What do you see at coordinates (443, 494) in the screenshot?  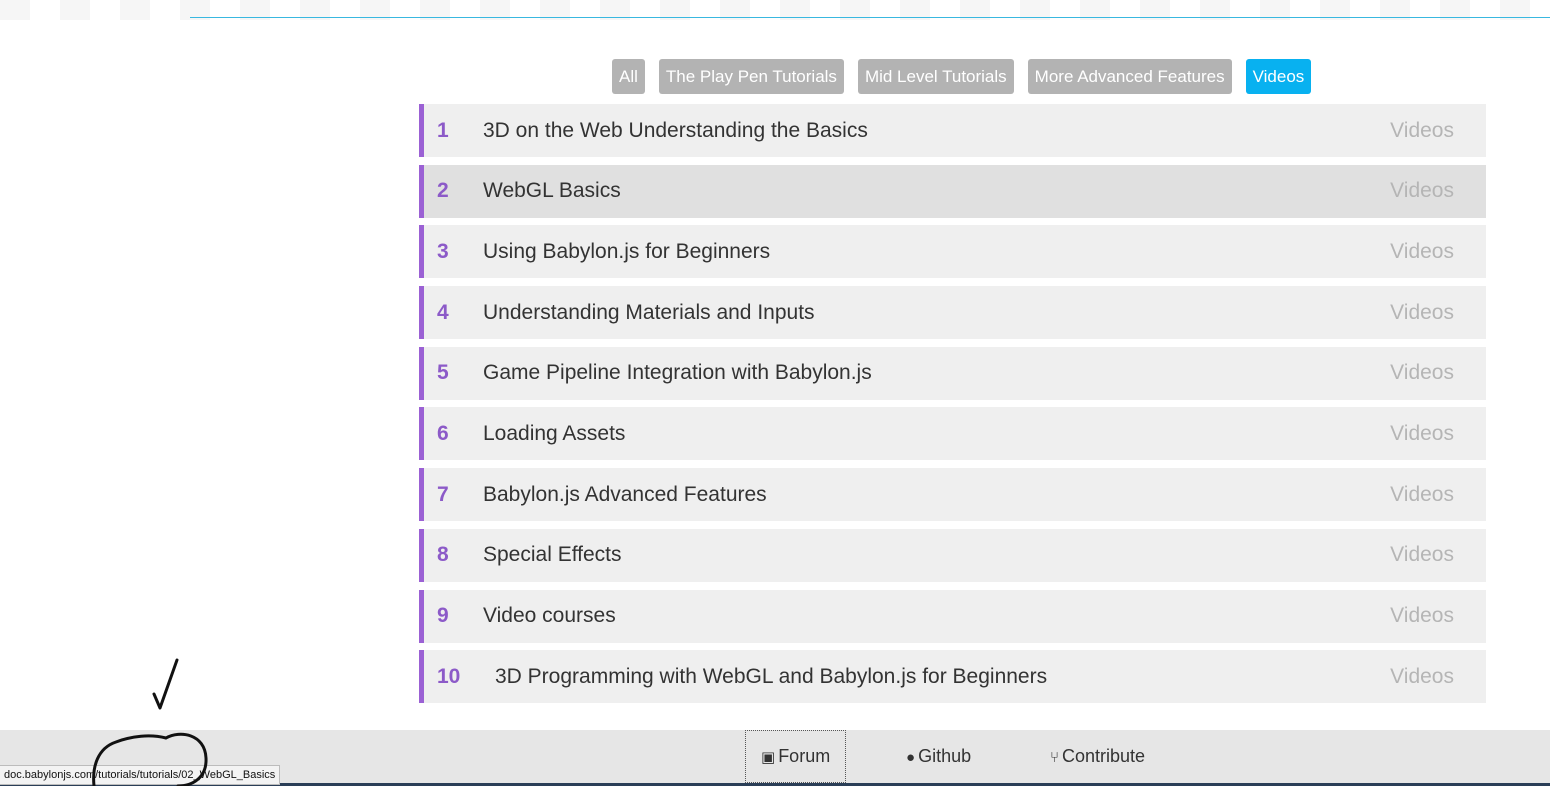 I see `tutorial-number: 7` at bounding box center [443, 494].